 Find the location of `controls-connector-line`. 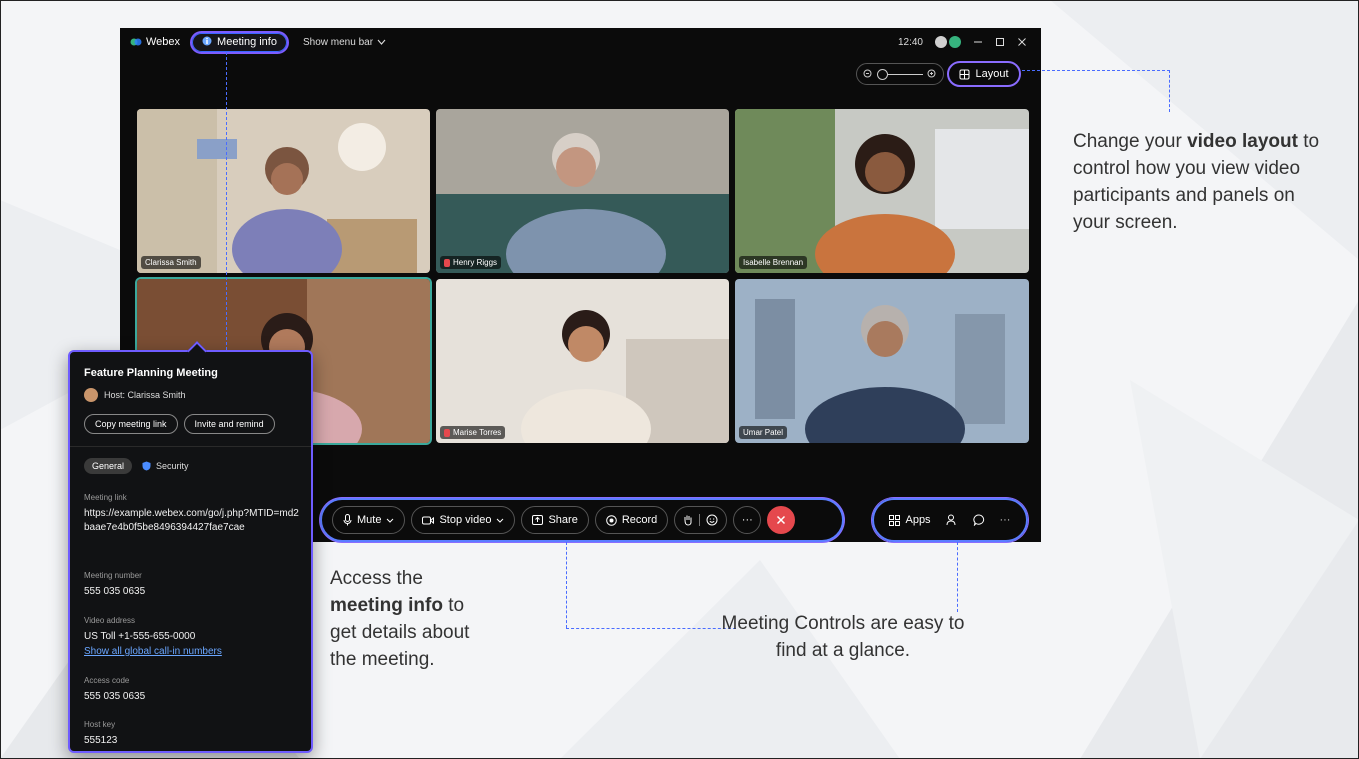

controls-connector-line is located at coordinates (651, 628).